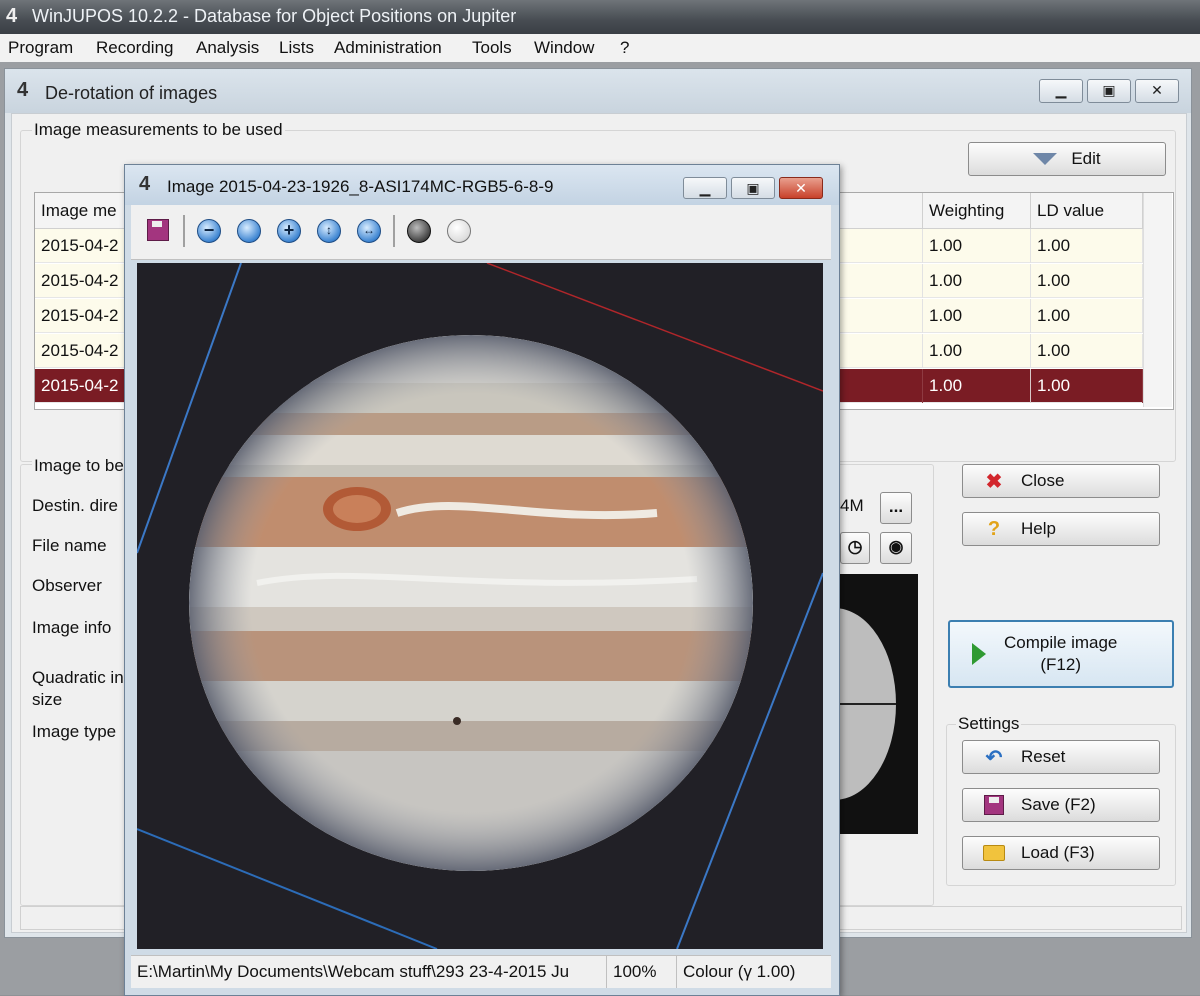 The height and width of the screenshot is (996, 1200). I want to click on reset-button: ↶ Reset, so click(1061, 757).